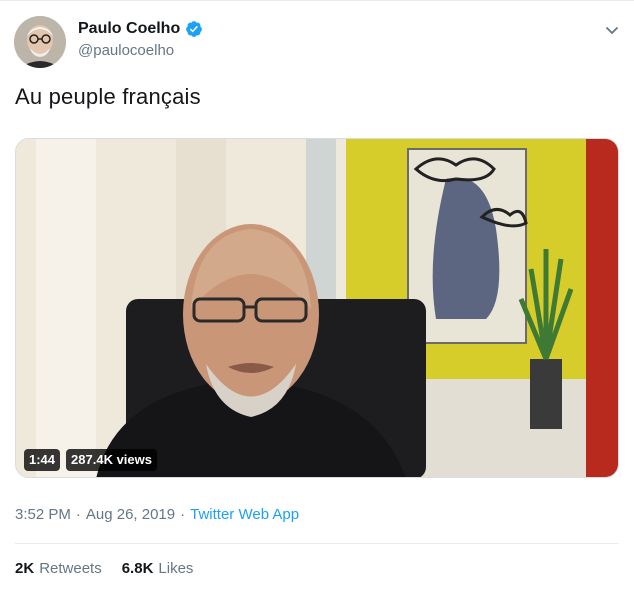 The height and width of the screenshot is (594, 634). I want to click on retweets-count: 2K, so click(25, 568).